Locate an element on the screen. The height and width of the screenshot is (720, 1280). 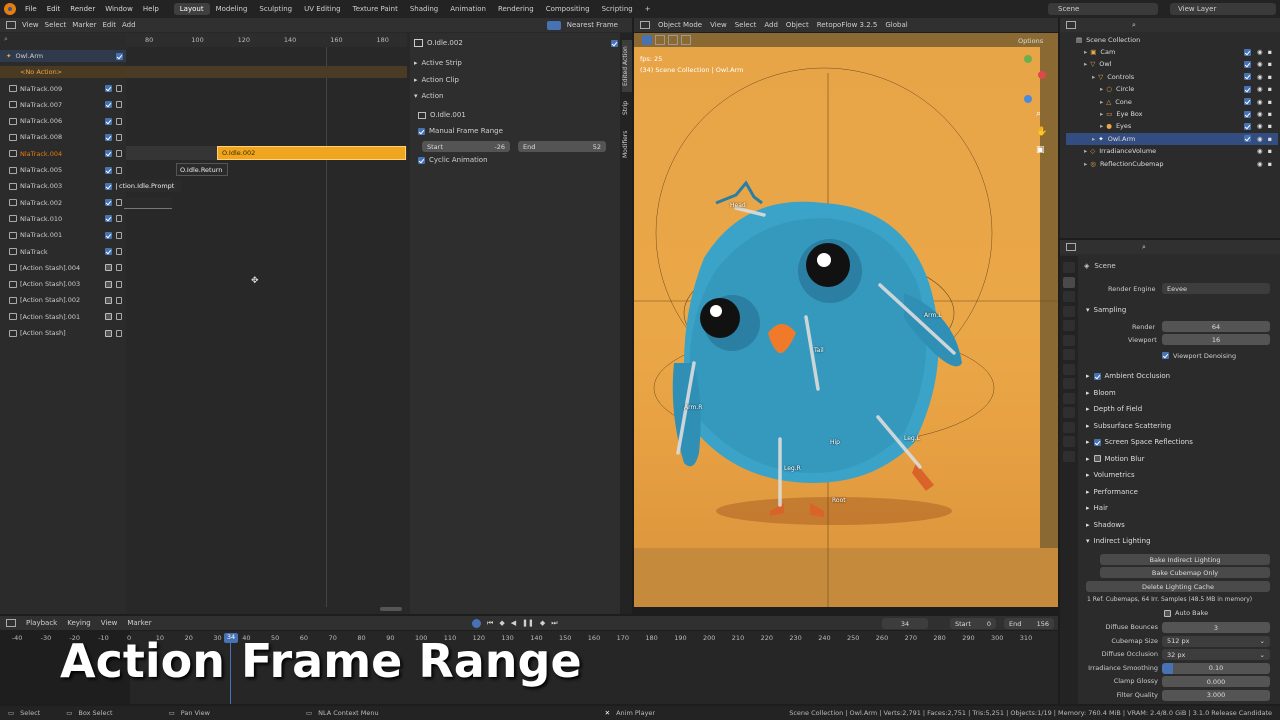
action-selector: O.Idle.001 is located at coordinates (513, 115).